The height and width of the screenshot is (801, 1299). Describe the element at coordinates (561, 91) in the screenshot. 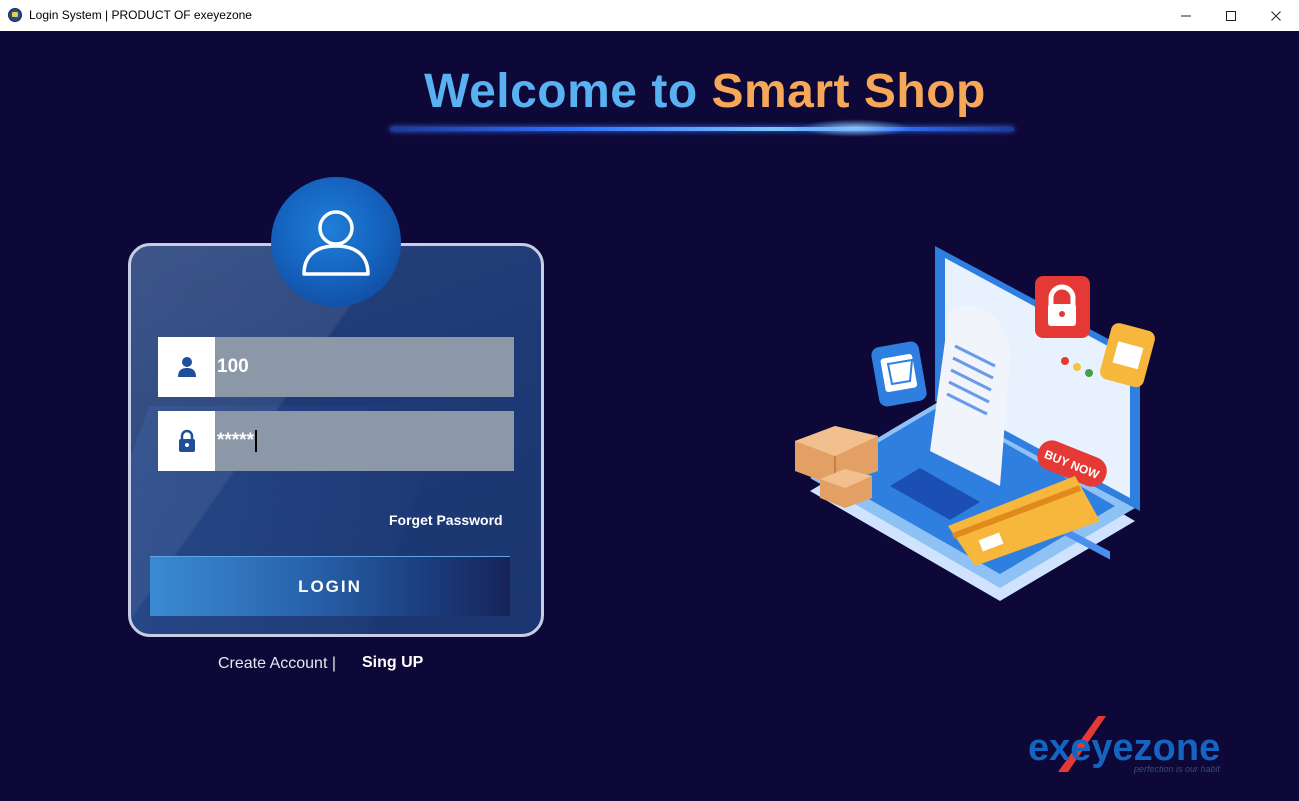

I see `title-welcome: Welcome to` at that location.